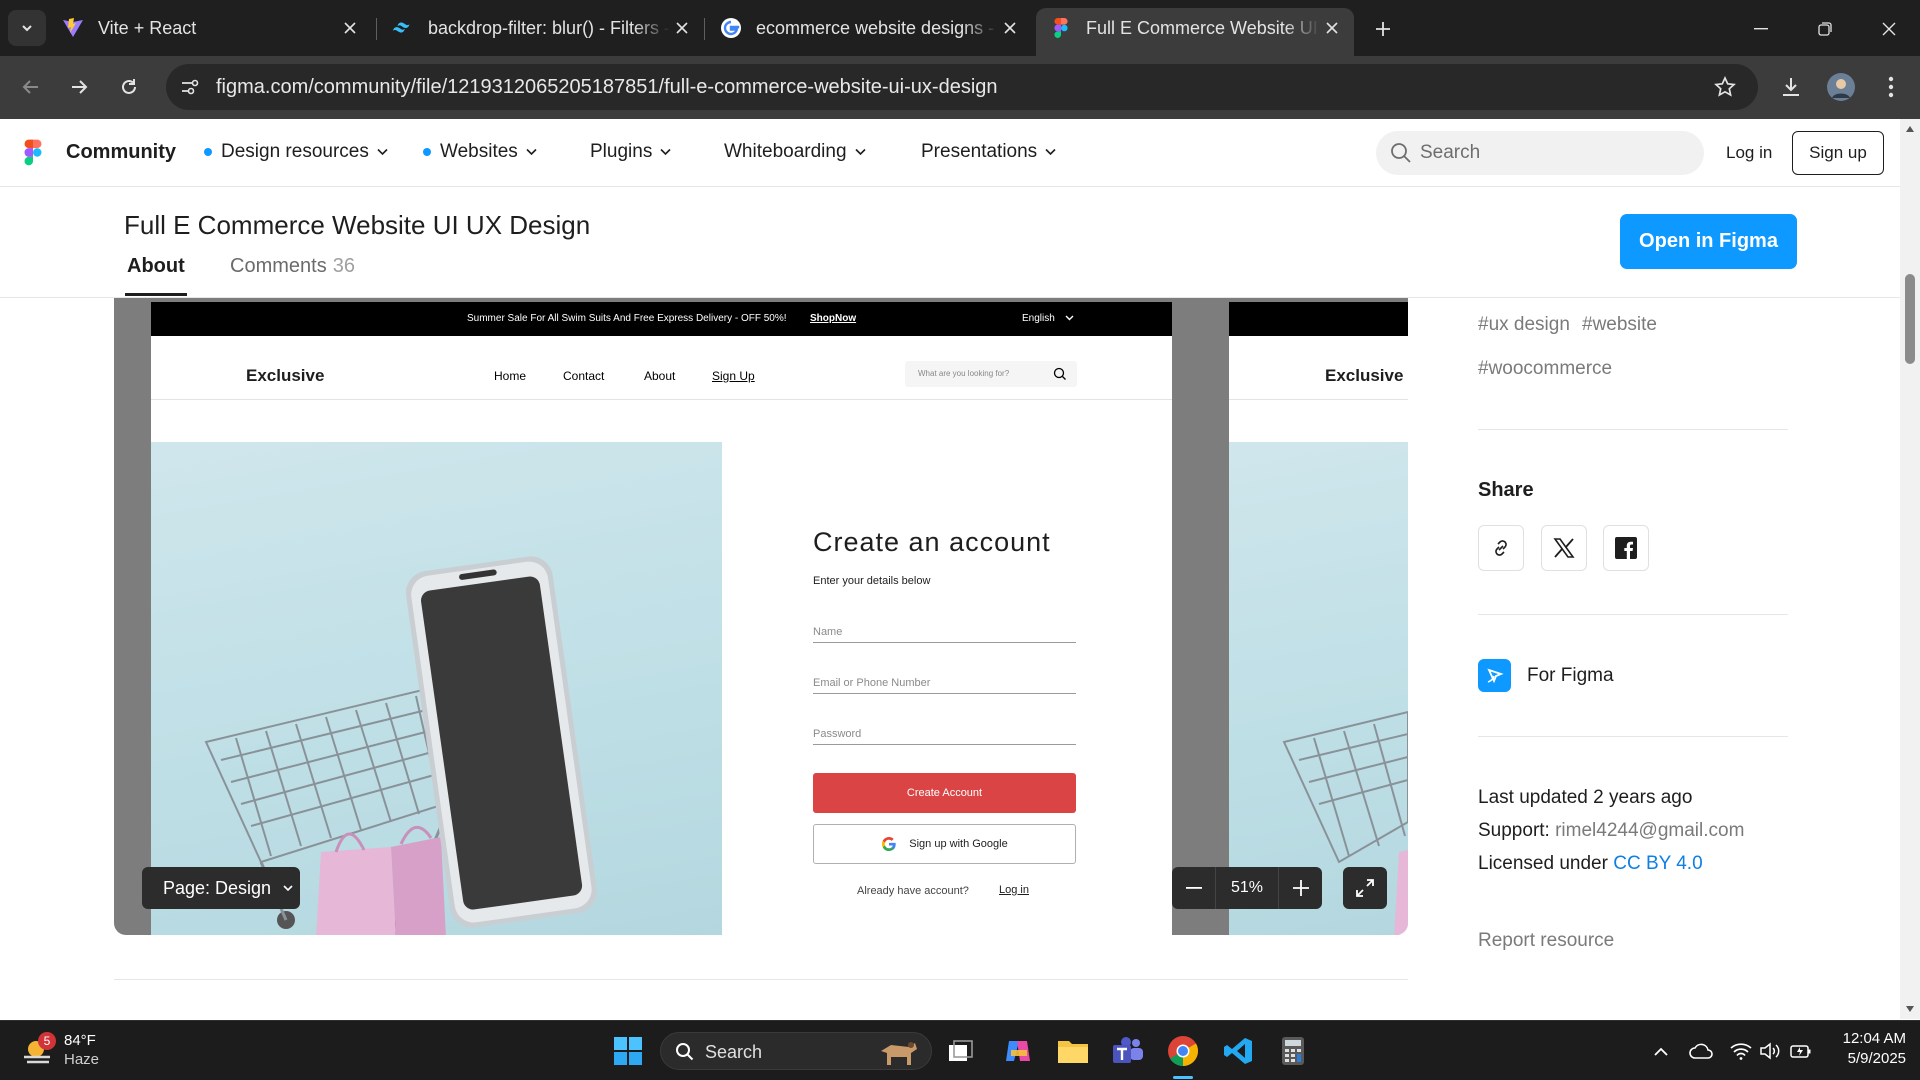 The width and height of the screenshot is (1920, 1080). Describe the element at coordinates (1874, 1038) in the screenshot. I see `clock-time: 12:04 AM` at that location.